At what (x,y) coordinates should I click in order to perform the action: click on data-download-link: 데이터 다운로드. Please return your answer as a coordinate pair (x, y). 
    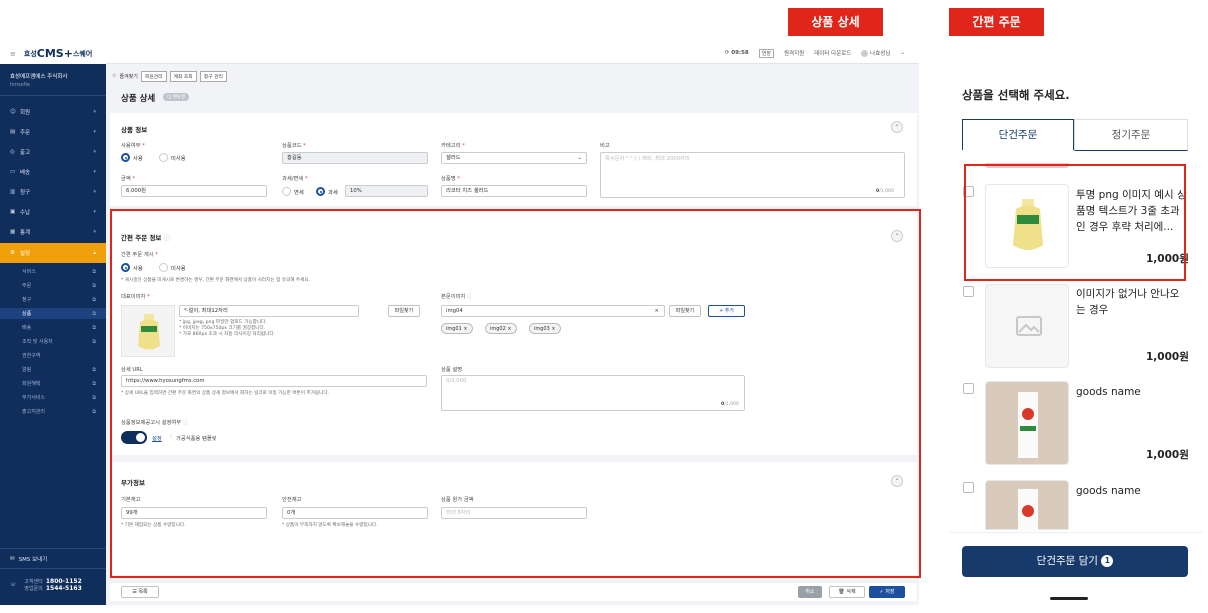
    Looking at the image, I should click on (832, 53).